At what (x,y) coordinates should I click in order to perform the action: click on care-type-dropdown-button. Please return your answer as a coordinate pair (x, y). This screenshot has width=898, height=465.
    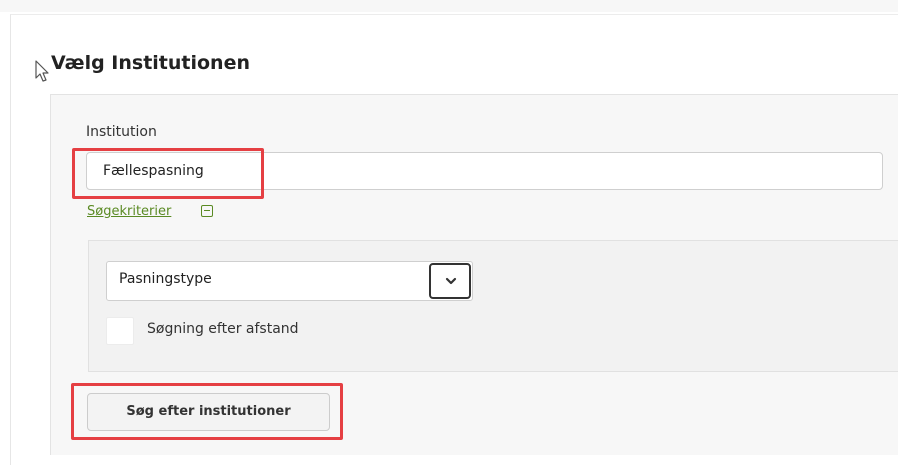
    Looking at the image, I should click on (450, 281).